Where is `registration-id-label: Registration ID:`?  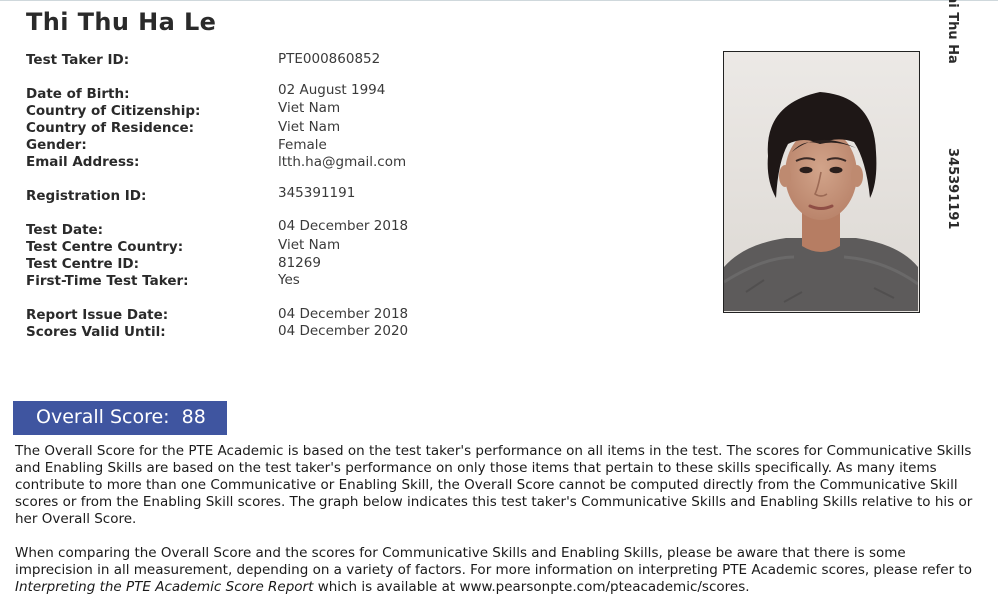 registration-id-label: Registration ID: is located at coordinates (86, 196).